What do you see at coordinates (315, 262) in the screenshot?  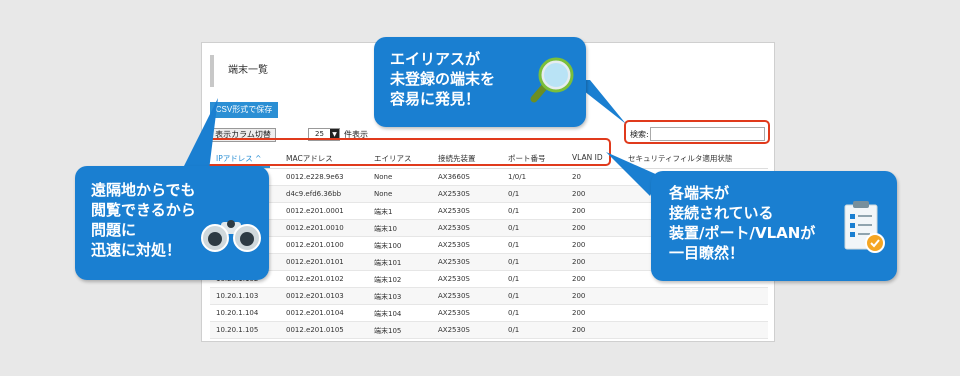 I see `table-cell: 0012.e201.0101` at bounding box center [315, 262].